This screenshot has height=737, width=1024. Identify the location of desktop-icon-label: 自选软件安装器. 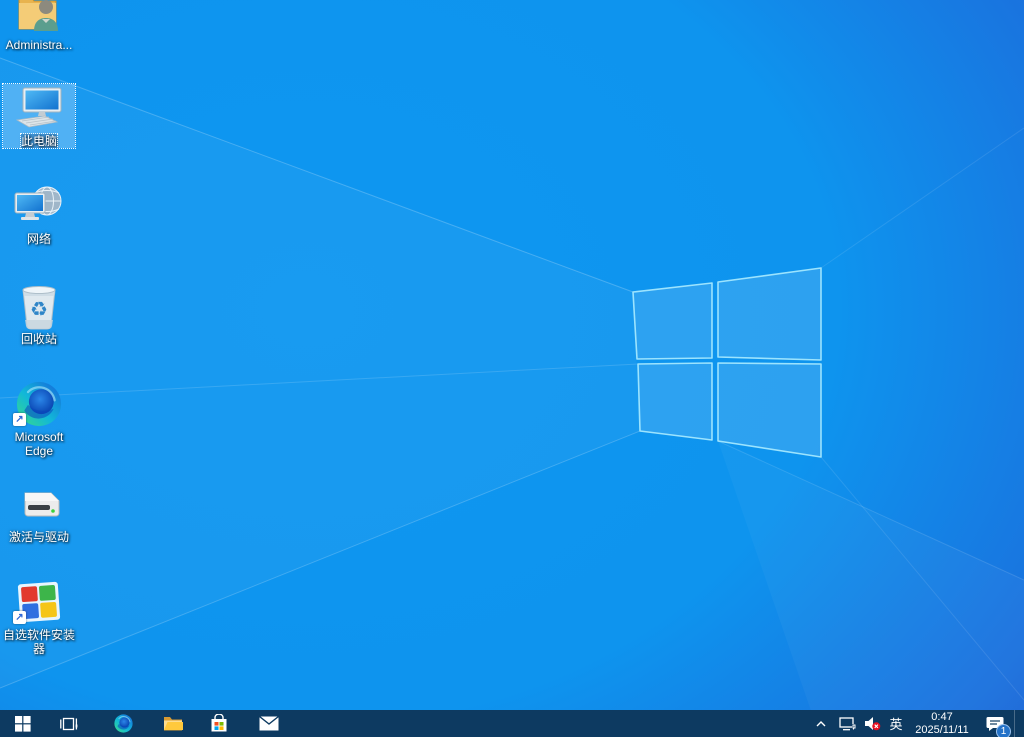
(39, 642).